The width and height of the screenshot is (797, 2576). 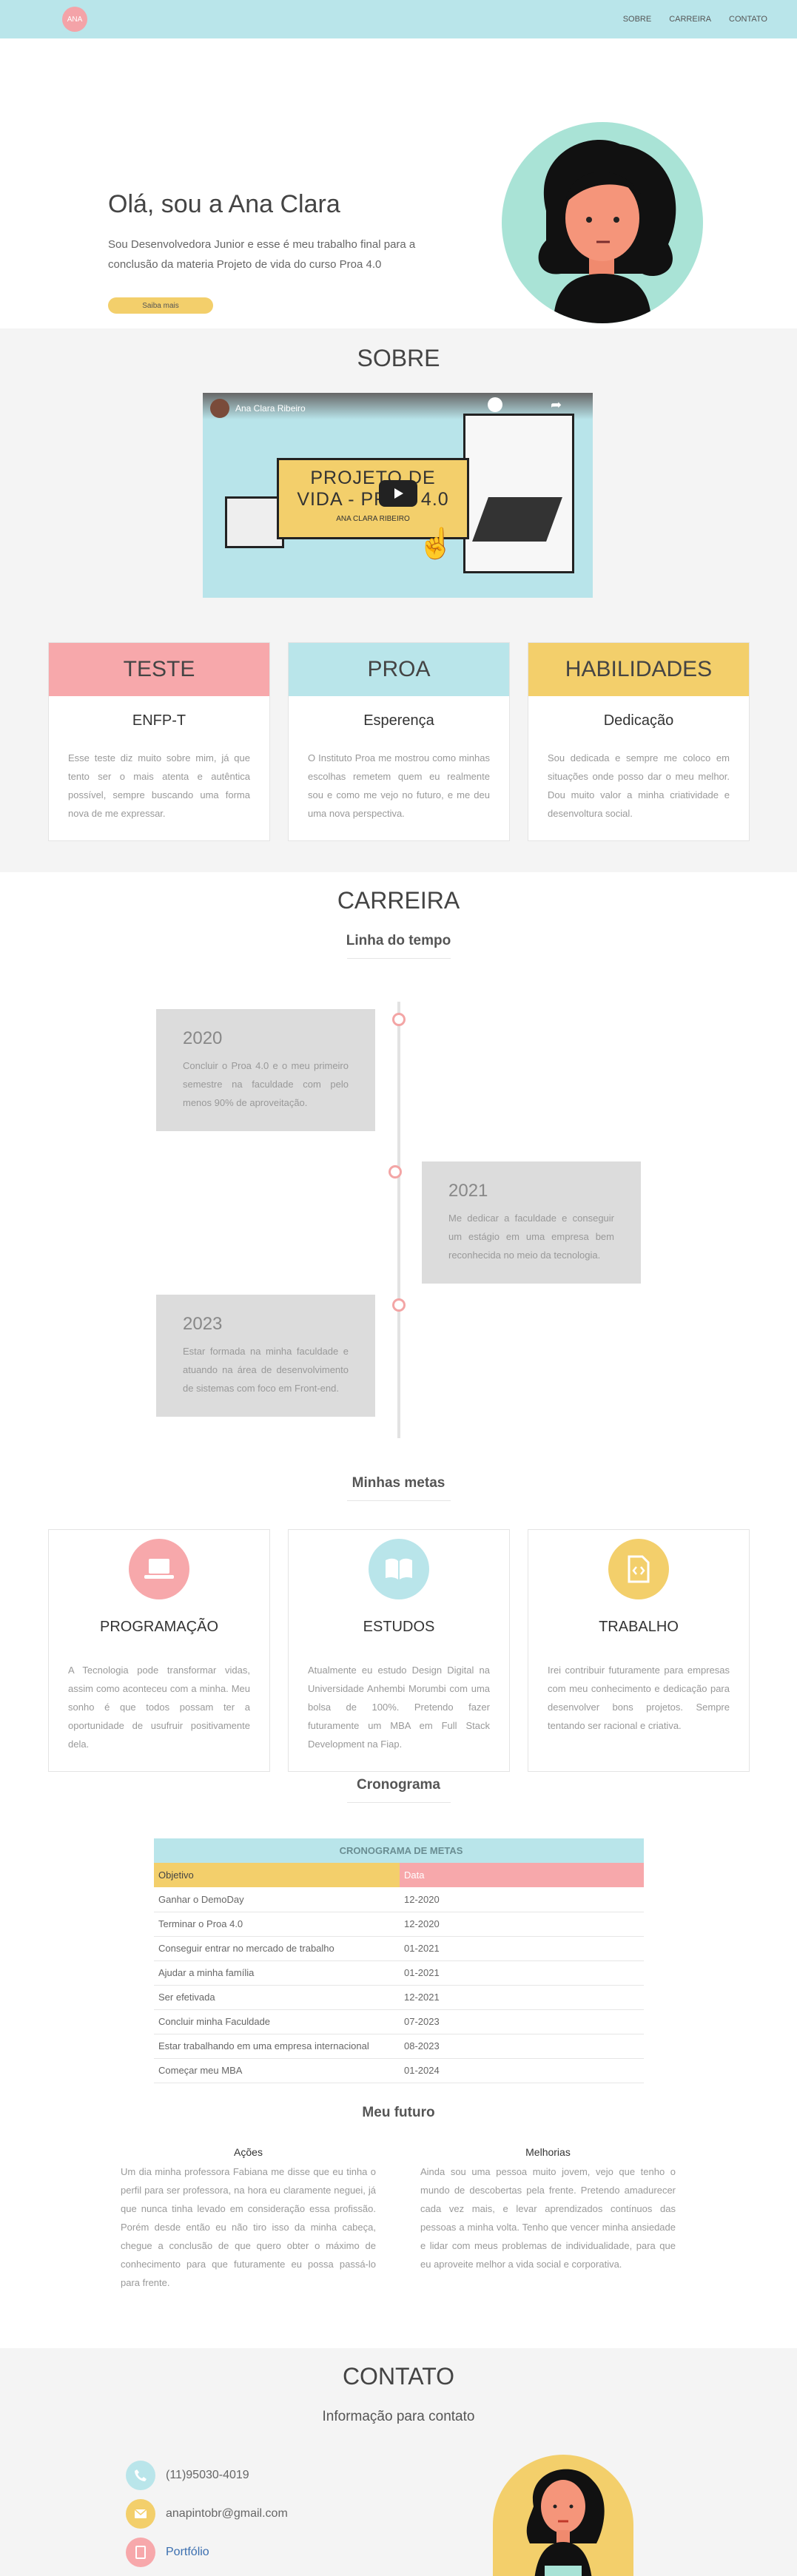 I want to click on future-melhorias-title: Melhorias, so click(x=548, y=2152).